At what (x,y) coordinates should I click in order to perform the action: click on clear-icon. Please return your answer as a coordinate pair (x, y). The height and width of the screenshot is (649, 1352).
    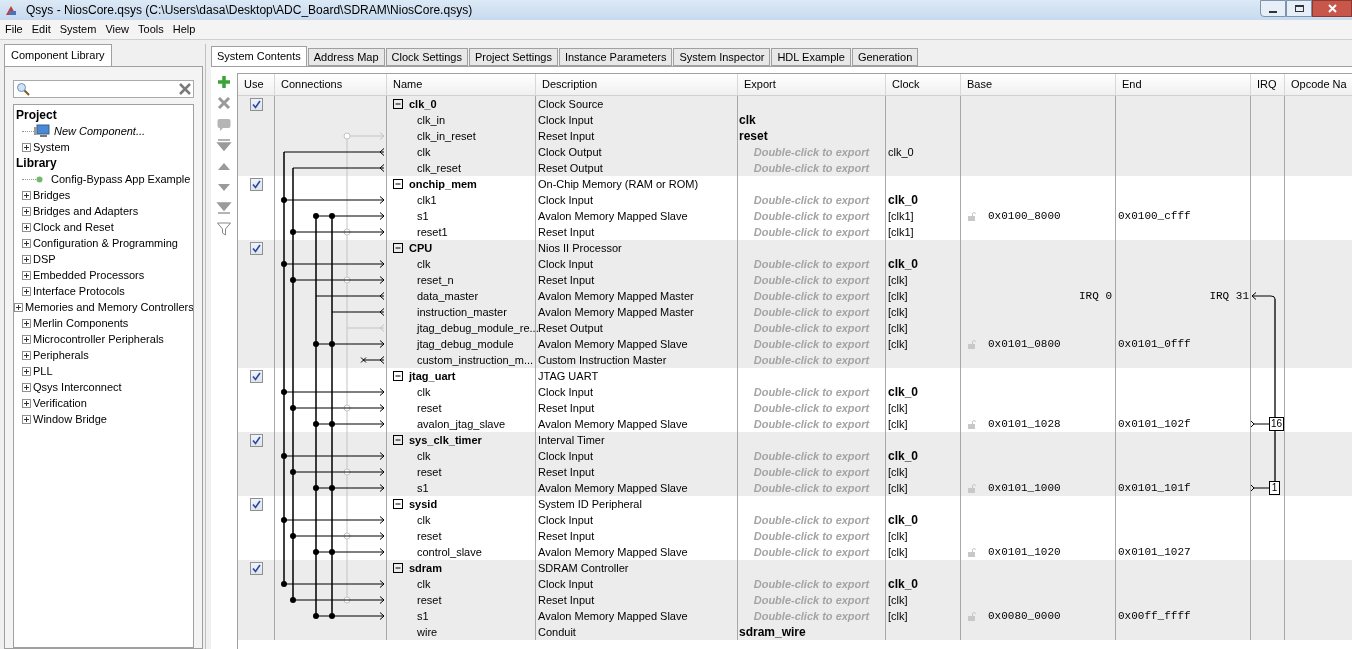
    Looking at the image, I should click on (185, 89).